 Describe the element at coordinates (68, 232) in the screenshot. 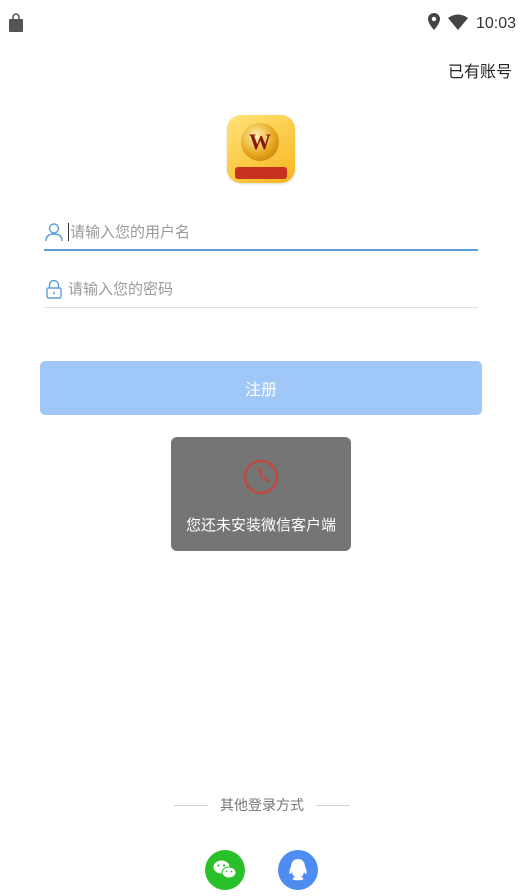

I see `text-caret` at that location.